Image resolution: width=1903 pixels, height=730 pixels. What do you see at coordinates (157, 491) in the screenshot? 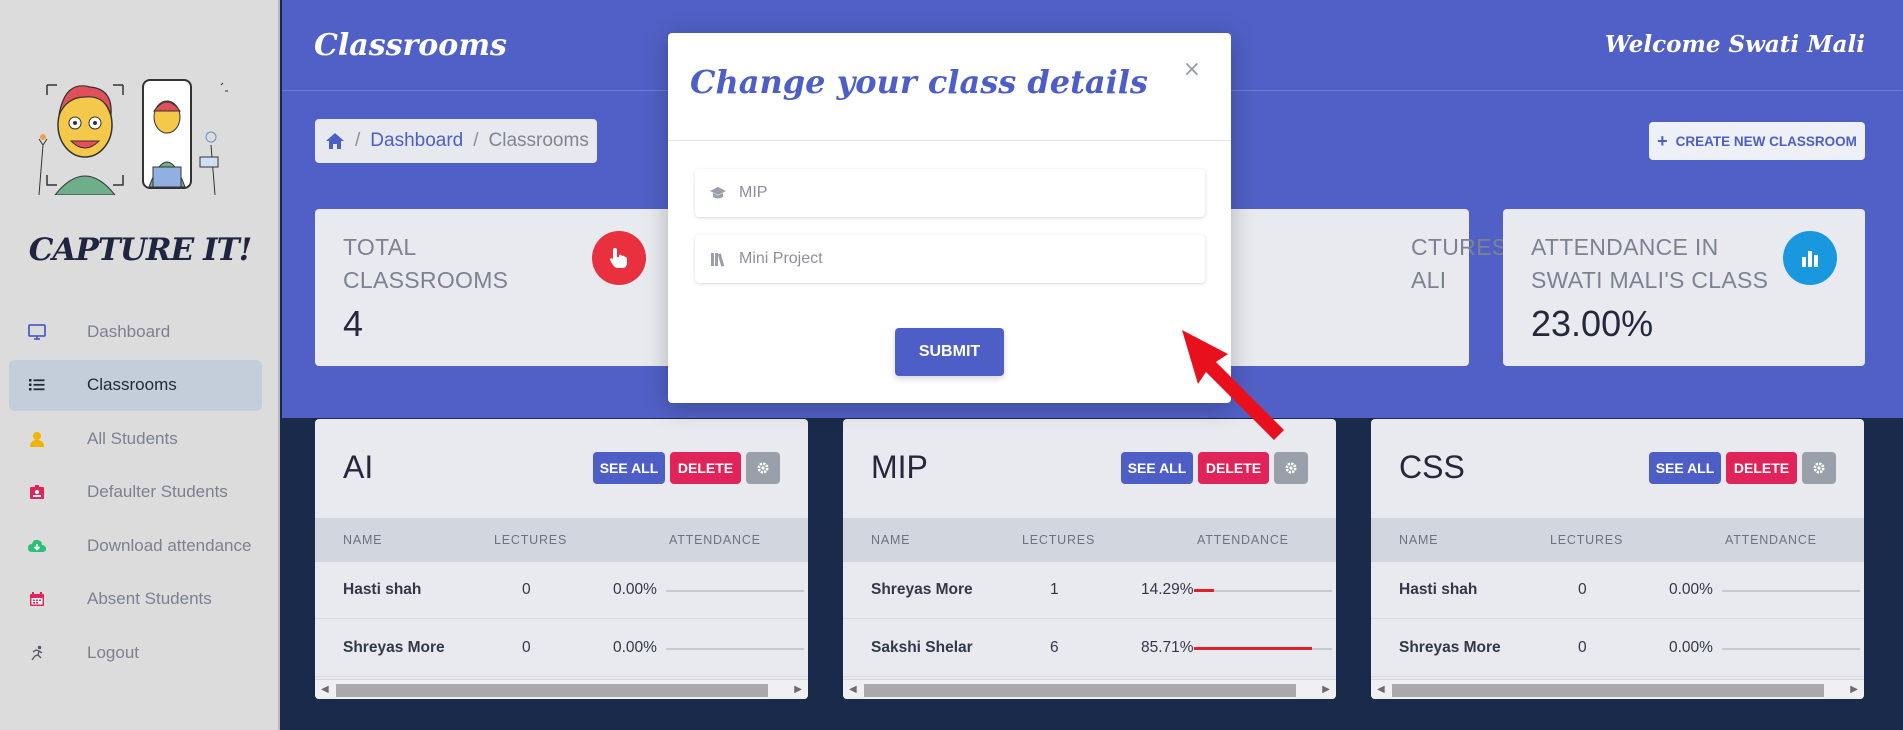
I see `sidebar-item-label: Defaulter Students` at bounding box center [157, 491].